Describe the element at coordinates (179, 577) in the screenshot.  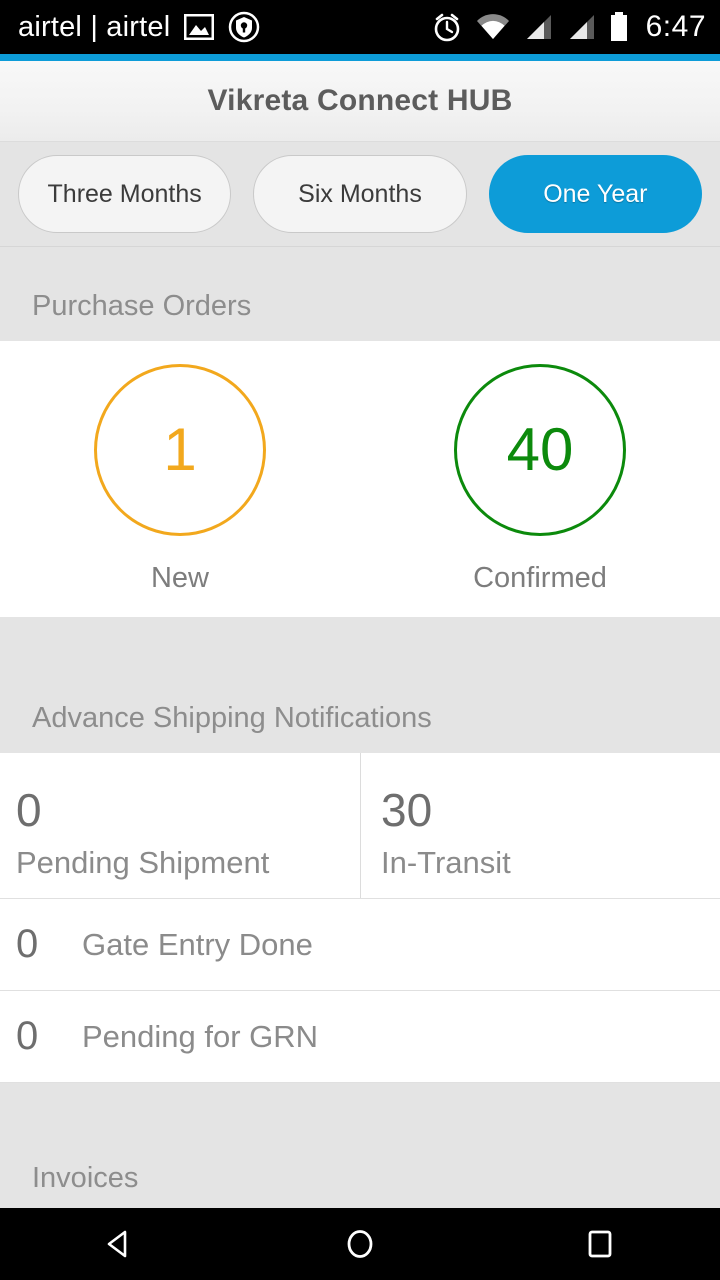
I see `metric-new-label: New` at that location.